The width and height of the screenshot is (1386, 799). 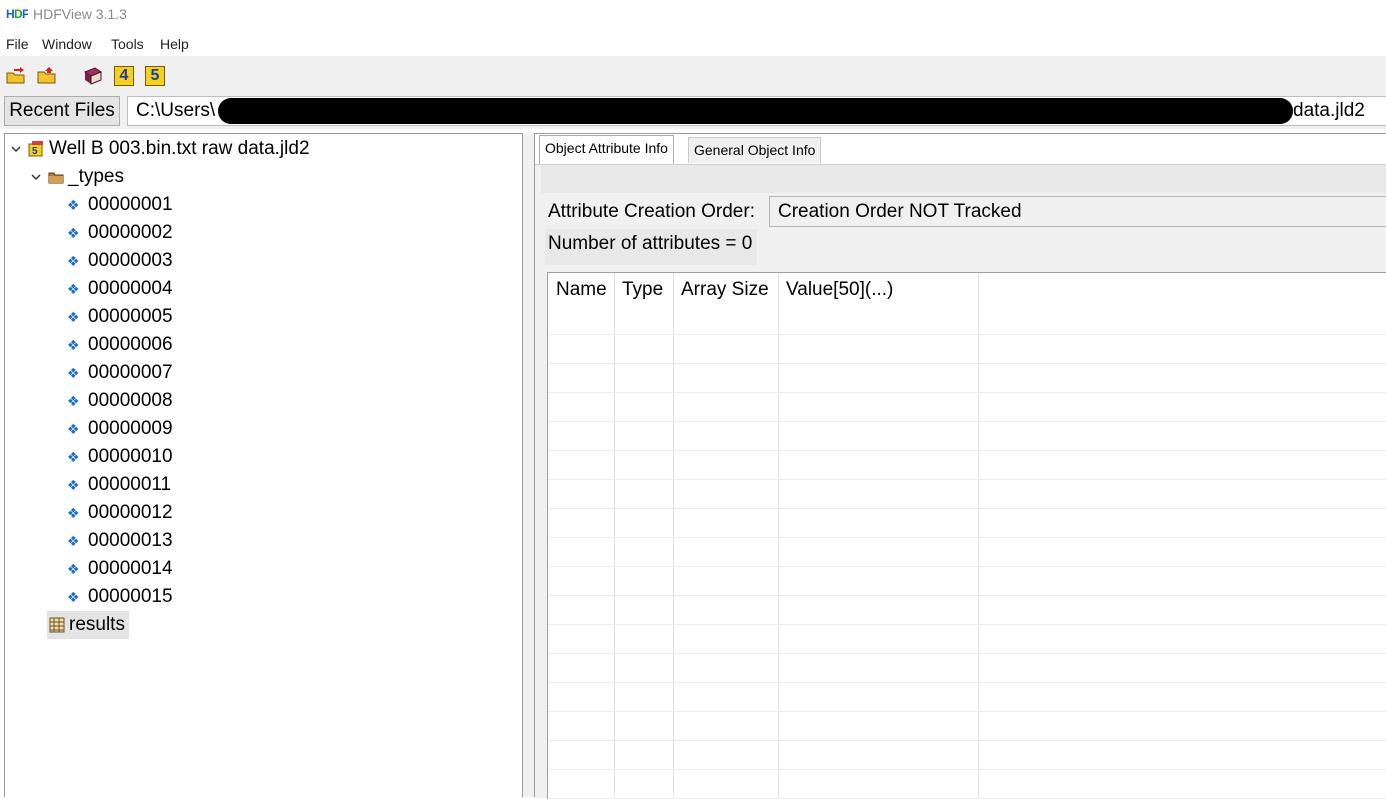 I want to click on tree-group-row: _types, so click(x=262, y=177).